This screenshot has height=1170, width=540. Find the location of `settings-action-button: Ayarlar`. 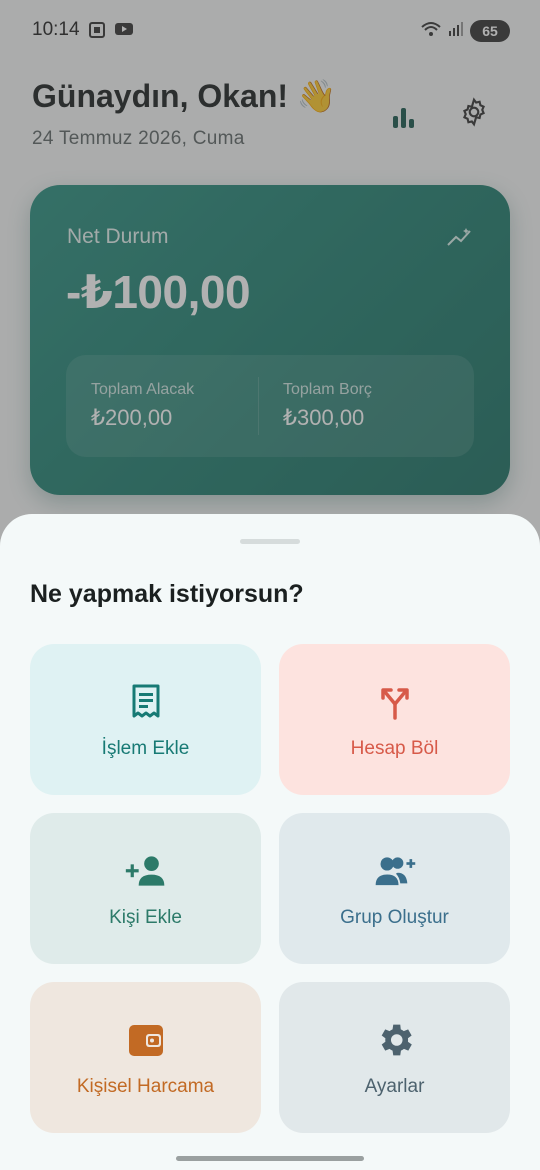

settings-action-button: Ayarlar is located at coordinates (394, 1057).